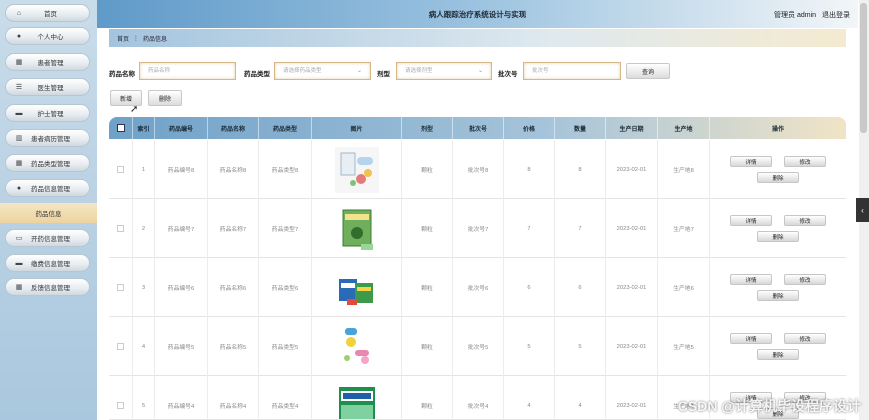 The width and height of the screenshot is (869, 420). I want to click on sidebar-item-patients: ▦ 患者管理, so click(47, 62).